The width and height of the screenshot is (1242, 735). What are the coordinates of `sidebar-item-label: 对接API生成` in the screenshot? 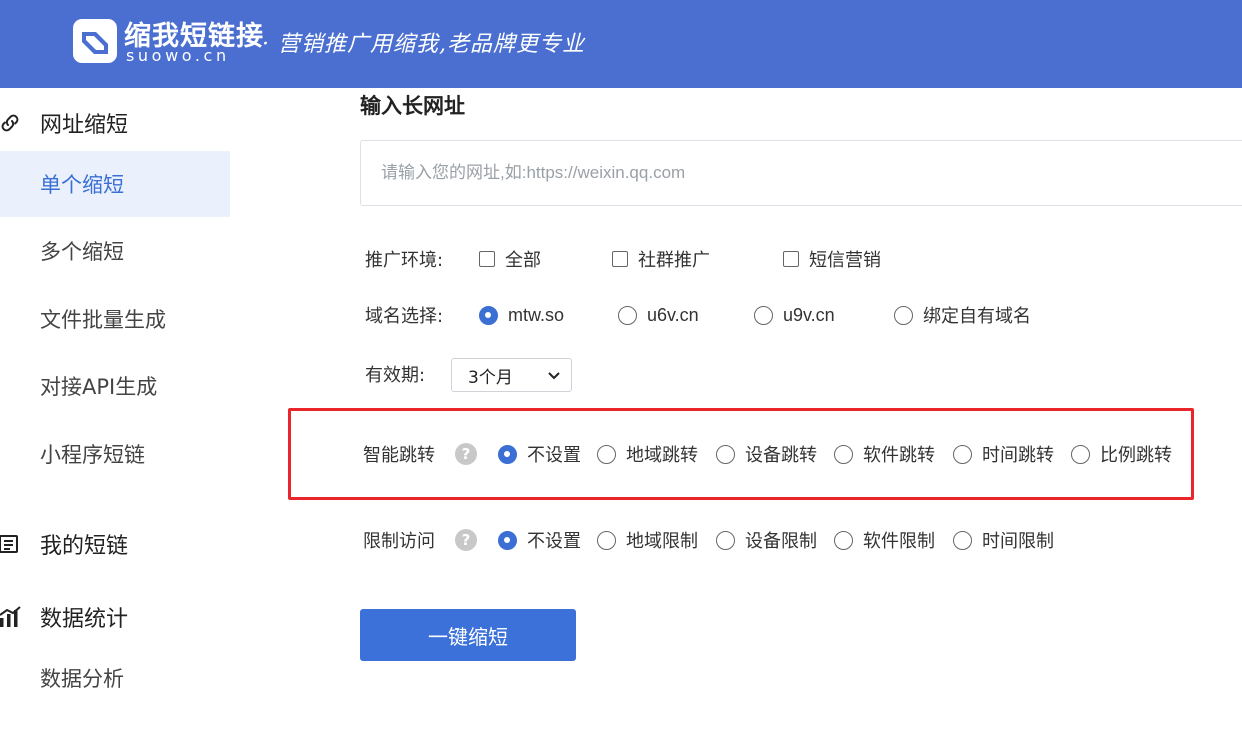 It's located at (99, 387).